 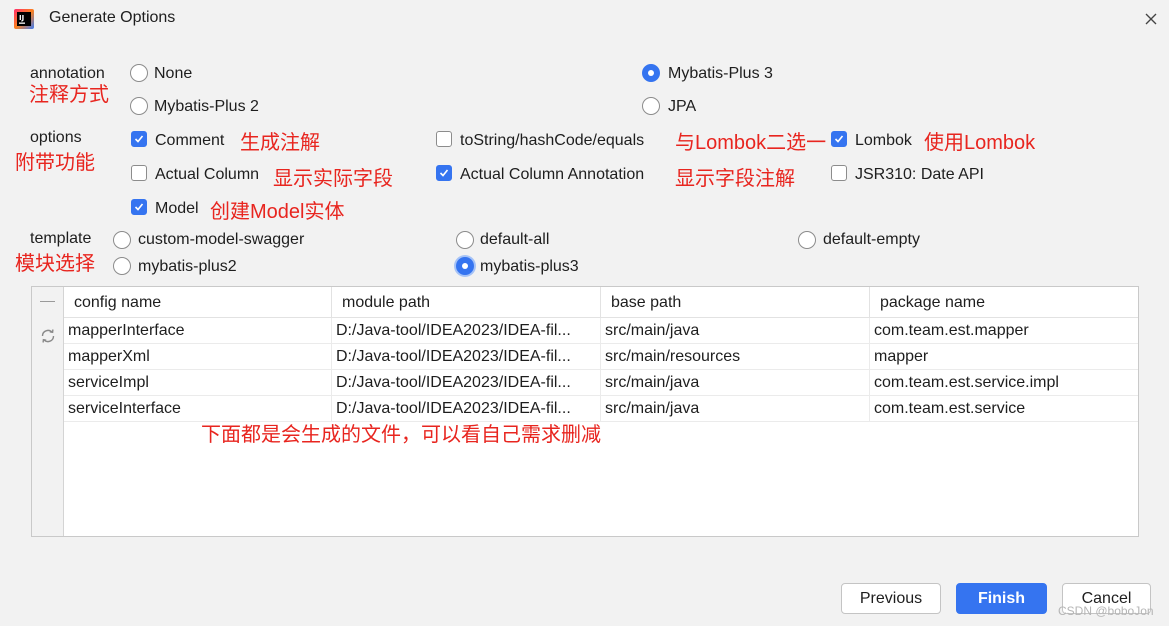 What do you see at coordinates (122, 266) in the screenshot?
I see `radio-template-mybatis-plus2` at bounding box center [122, 266].